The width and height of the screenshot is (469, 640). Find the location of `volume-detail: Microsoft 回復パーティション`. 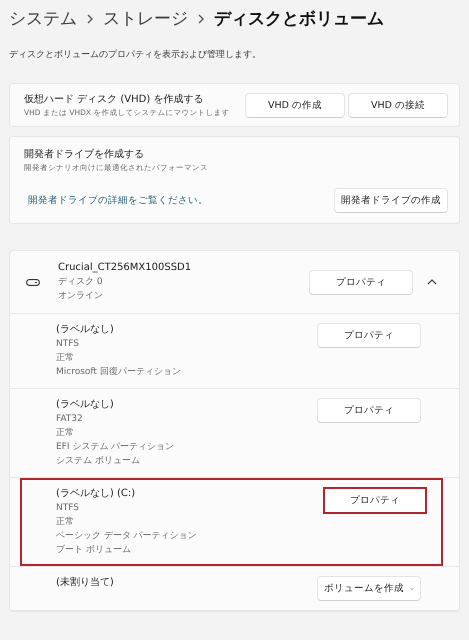

volume-detail: Microsoft 回復パーティション is located at coordinates (119, 372).